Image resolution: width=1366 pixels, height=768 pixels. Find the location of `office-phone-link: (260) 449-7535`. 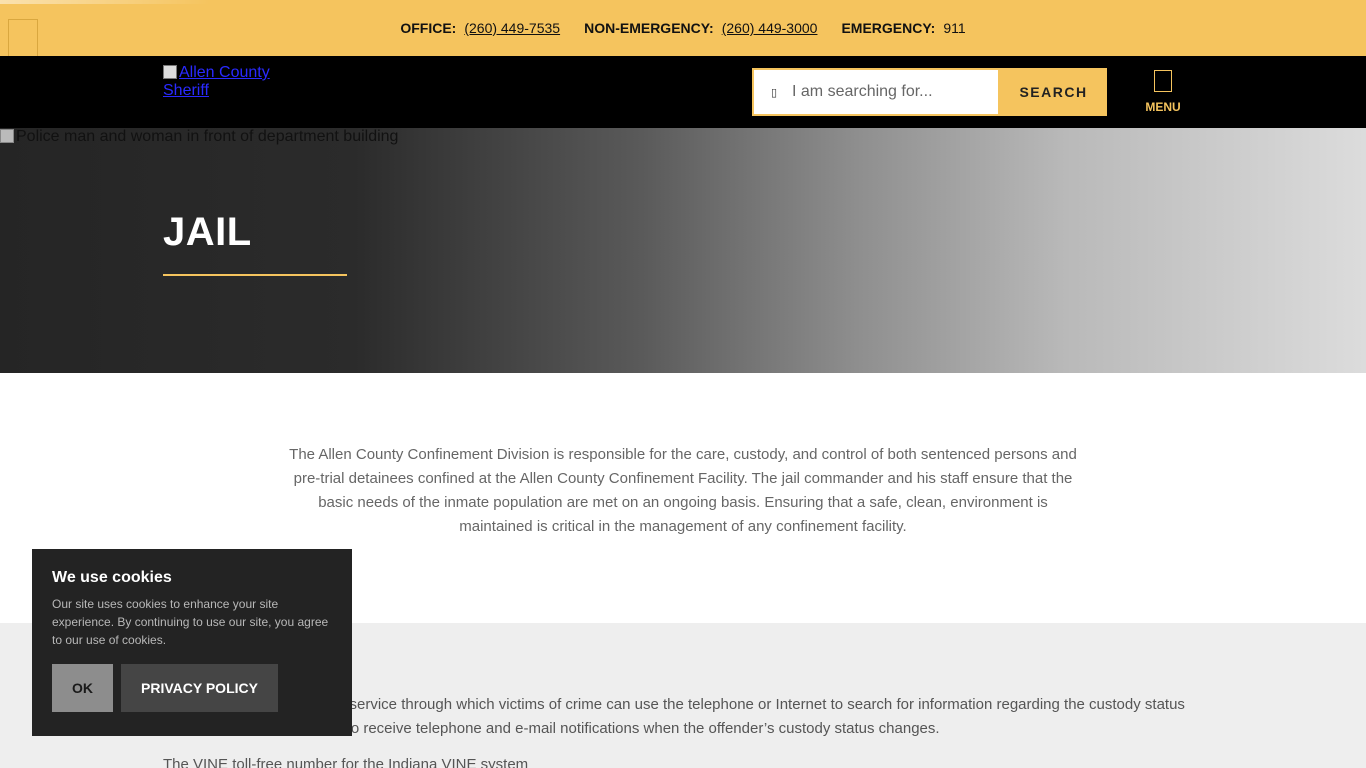

office-phone-link: (260) 449-7535 is located at coordinates (512, 28).